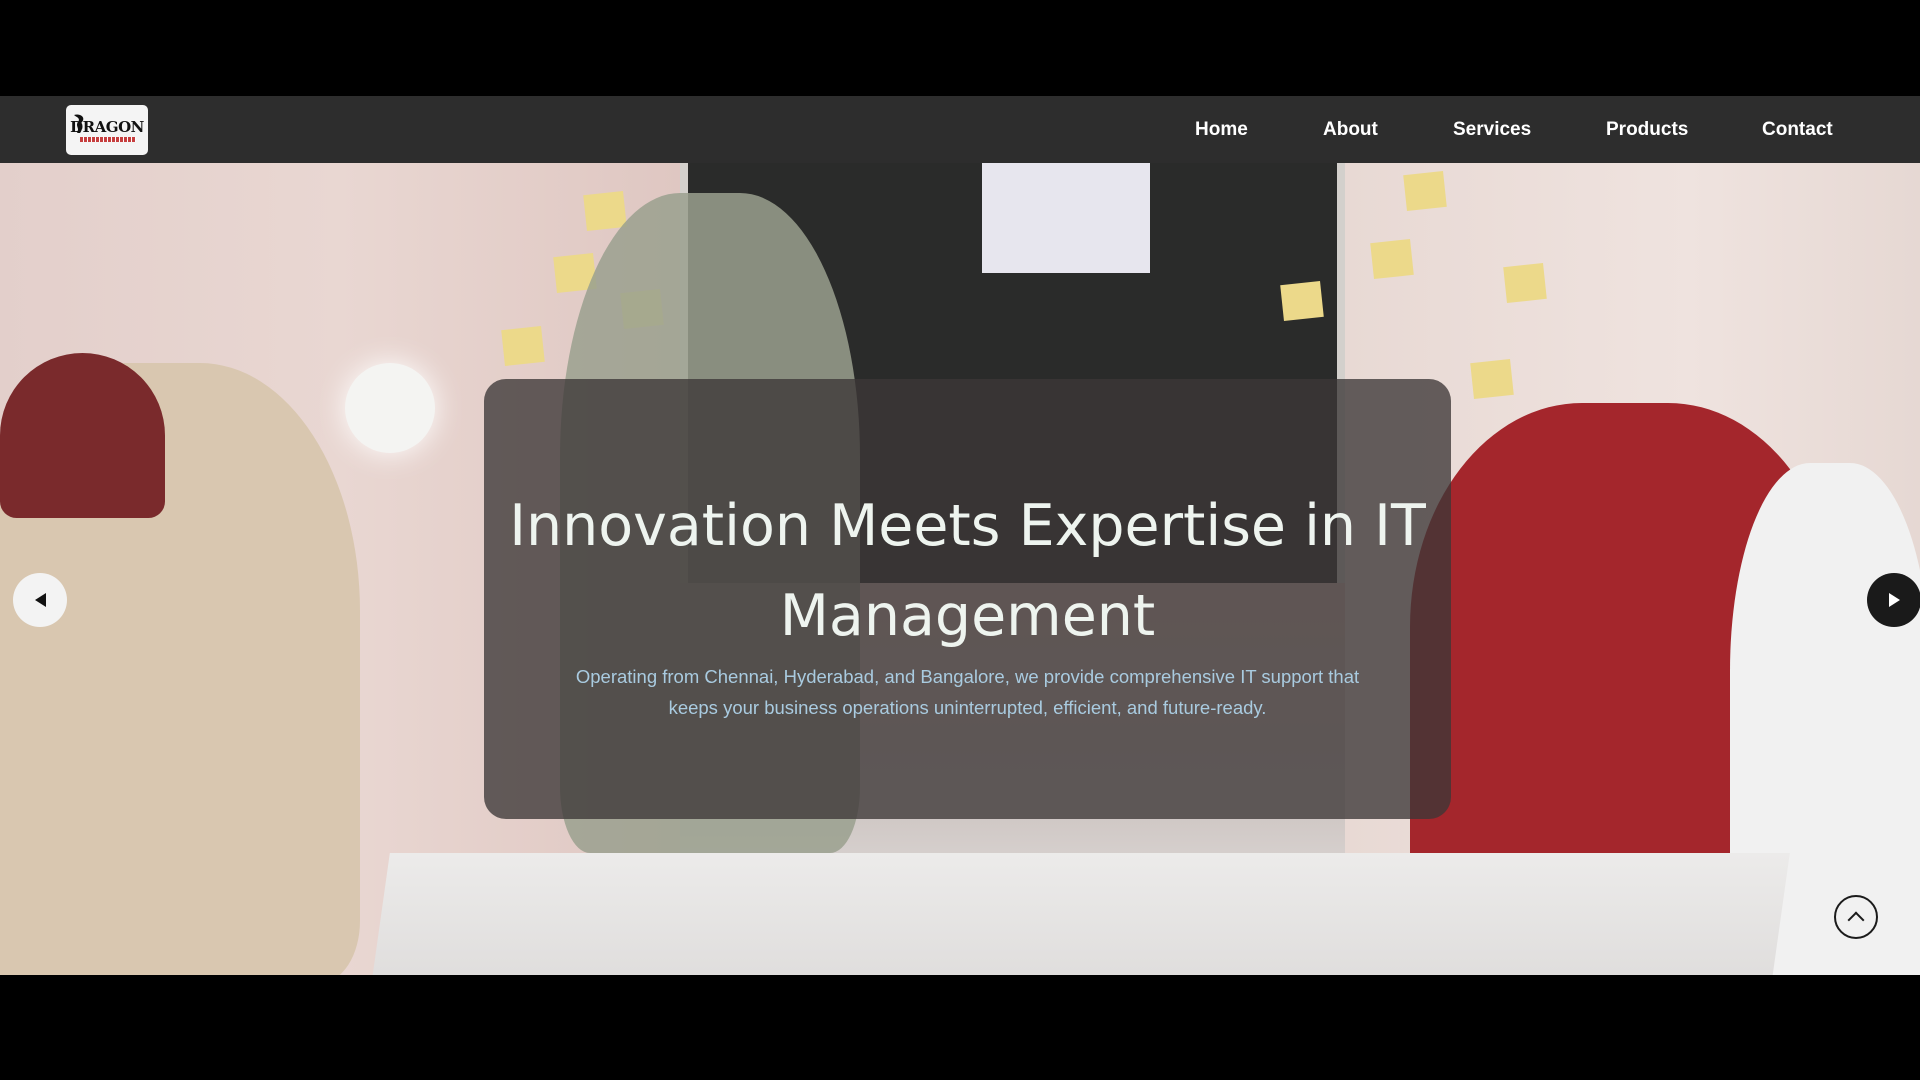 The width and height of the screenshot is (1920, 1080). Describe the element at coordinates (1856, 920) in the screenshot. I see `chevron-up-icon` at that location.